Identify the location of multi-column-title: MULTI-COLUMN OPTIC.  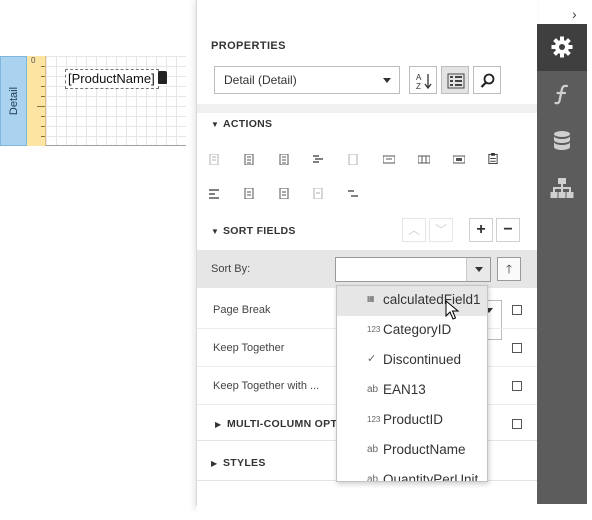
(288, 424).